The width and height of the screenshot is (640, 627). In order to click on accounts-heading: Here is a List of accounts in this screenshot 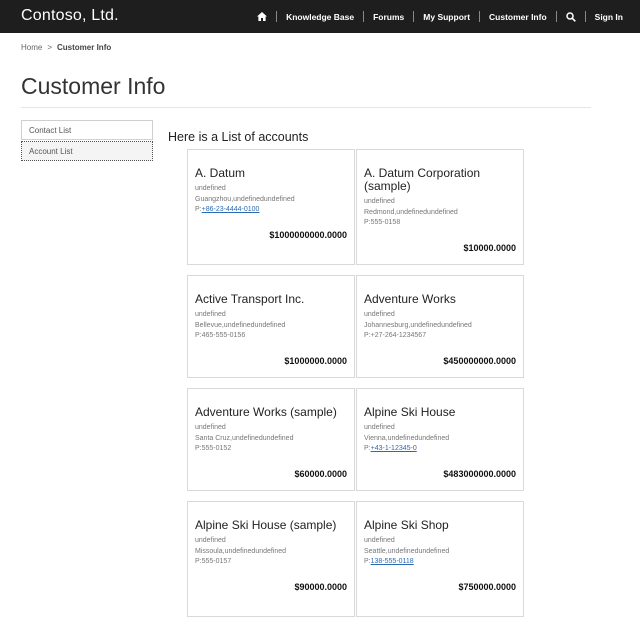, I will do `click(238, 137)`.